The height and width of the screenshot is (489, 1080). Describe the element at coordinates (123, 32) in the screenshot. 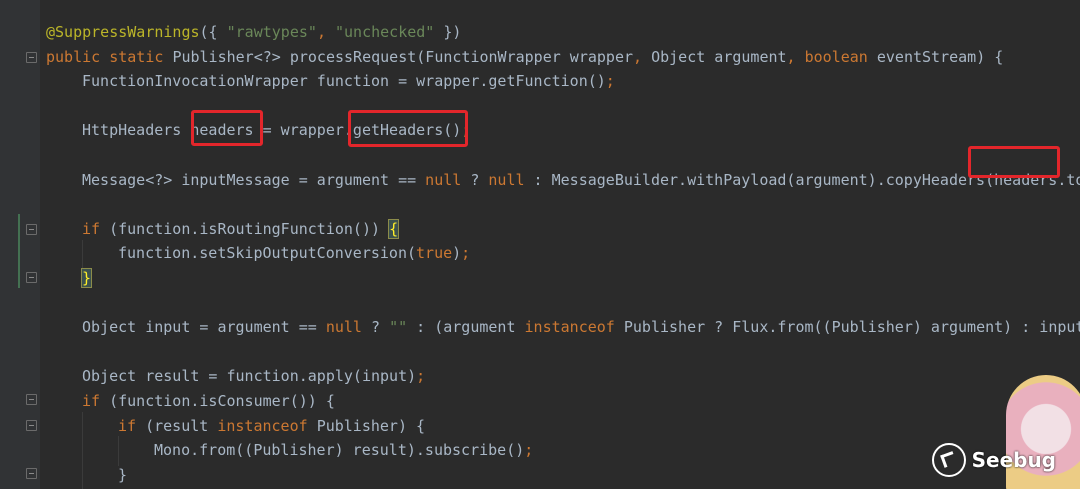

I see `code-token: @SuppressWarnings` at that location.